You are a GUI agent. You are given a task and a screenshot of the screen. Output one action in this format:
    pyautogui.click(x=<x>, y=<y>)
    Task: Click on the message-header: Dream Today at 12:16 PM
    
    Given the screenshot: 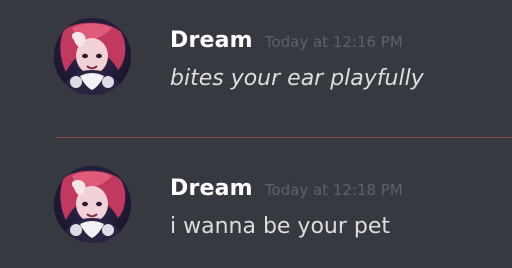 What is the action you would take?
    pyautogui.click(x=286, y=40)
    